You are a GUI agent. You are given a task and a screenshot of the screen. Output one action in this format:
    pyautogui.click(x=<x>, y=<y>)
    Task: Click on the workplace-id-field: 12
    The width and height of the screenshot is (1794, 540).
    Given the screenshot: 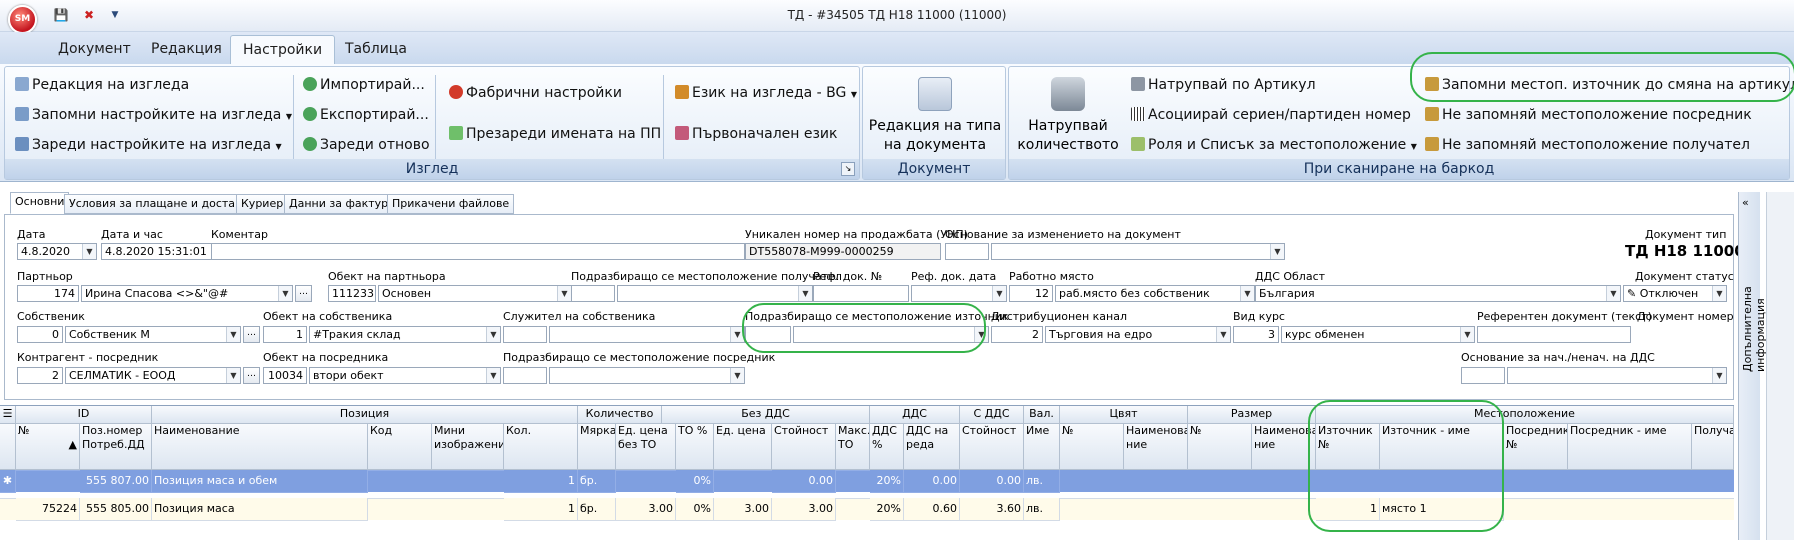 What is the action you would take?
    pyautogui.click(x=1031, y=293)
    